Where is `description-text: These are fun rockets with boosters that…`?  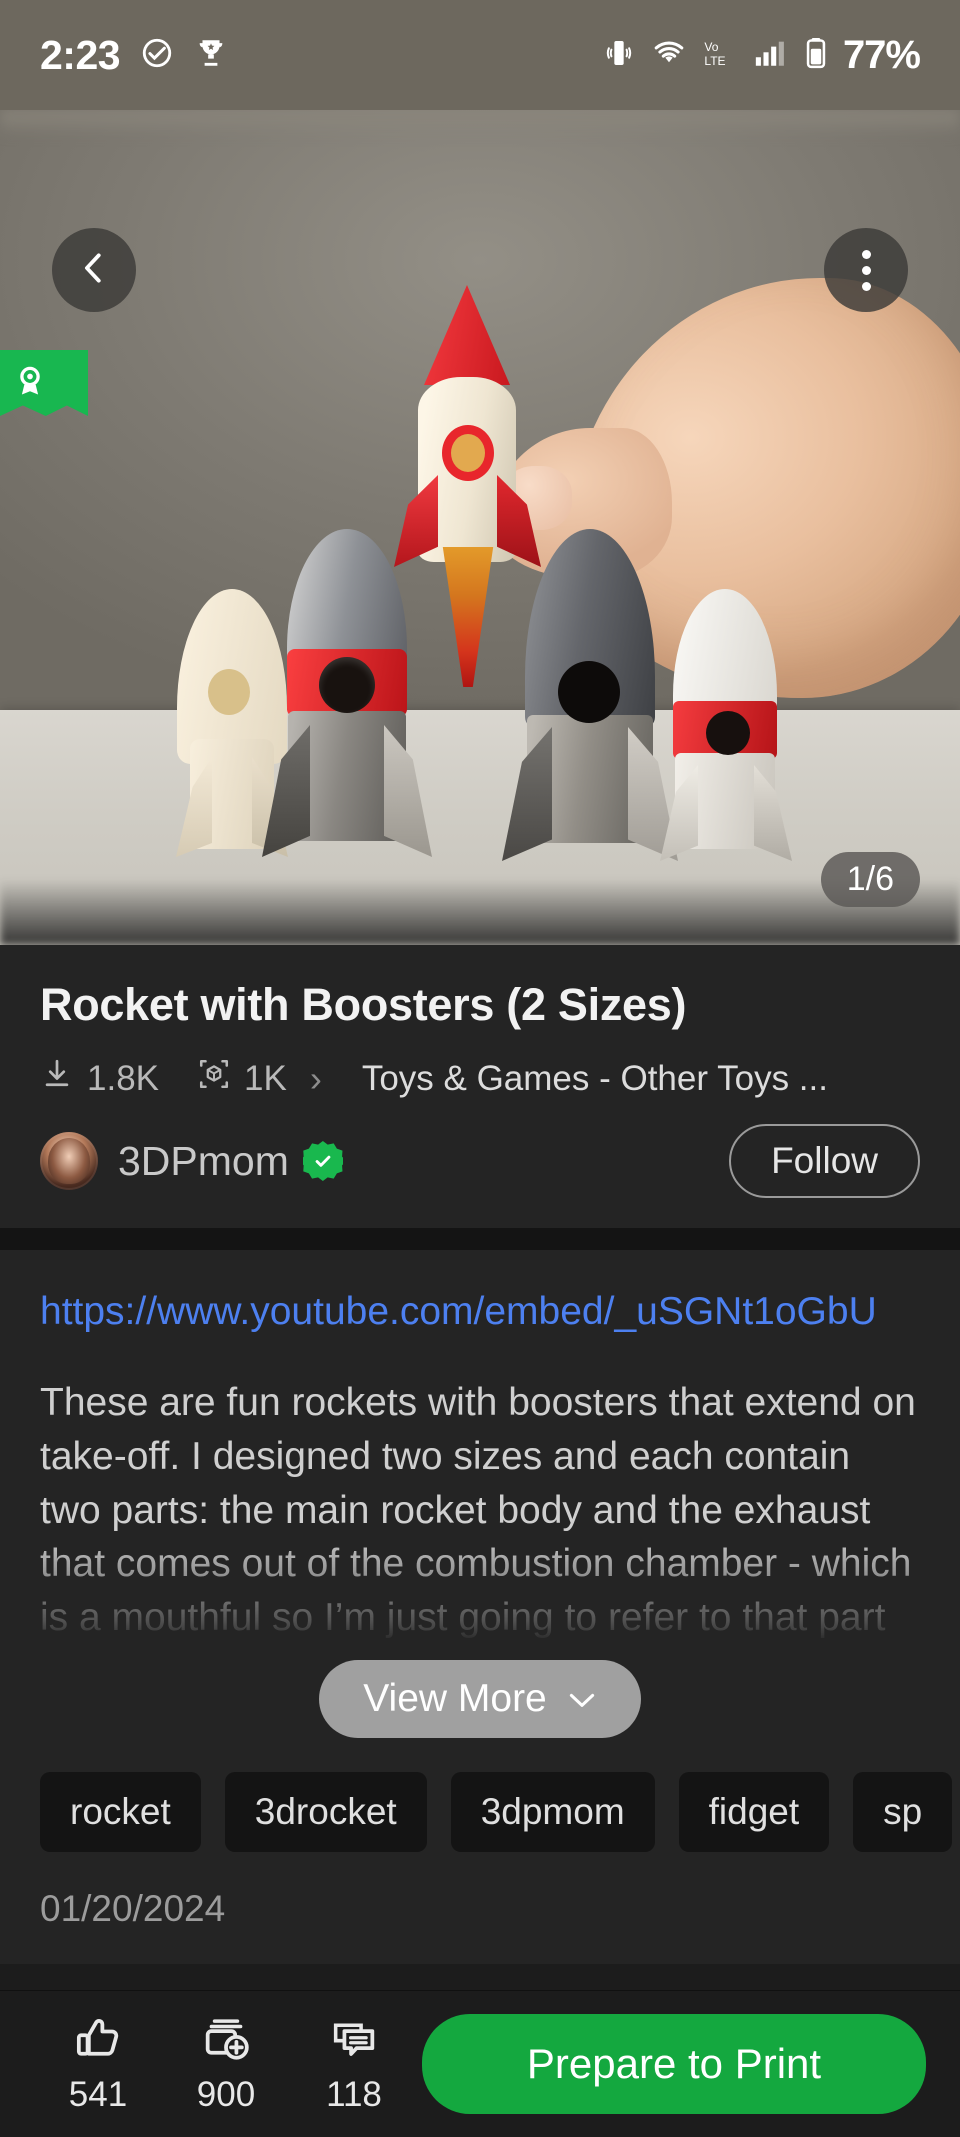
description-text: These are fun rockets with boosters that… is located at coordinates (478, 1510).